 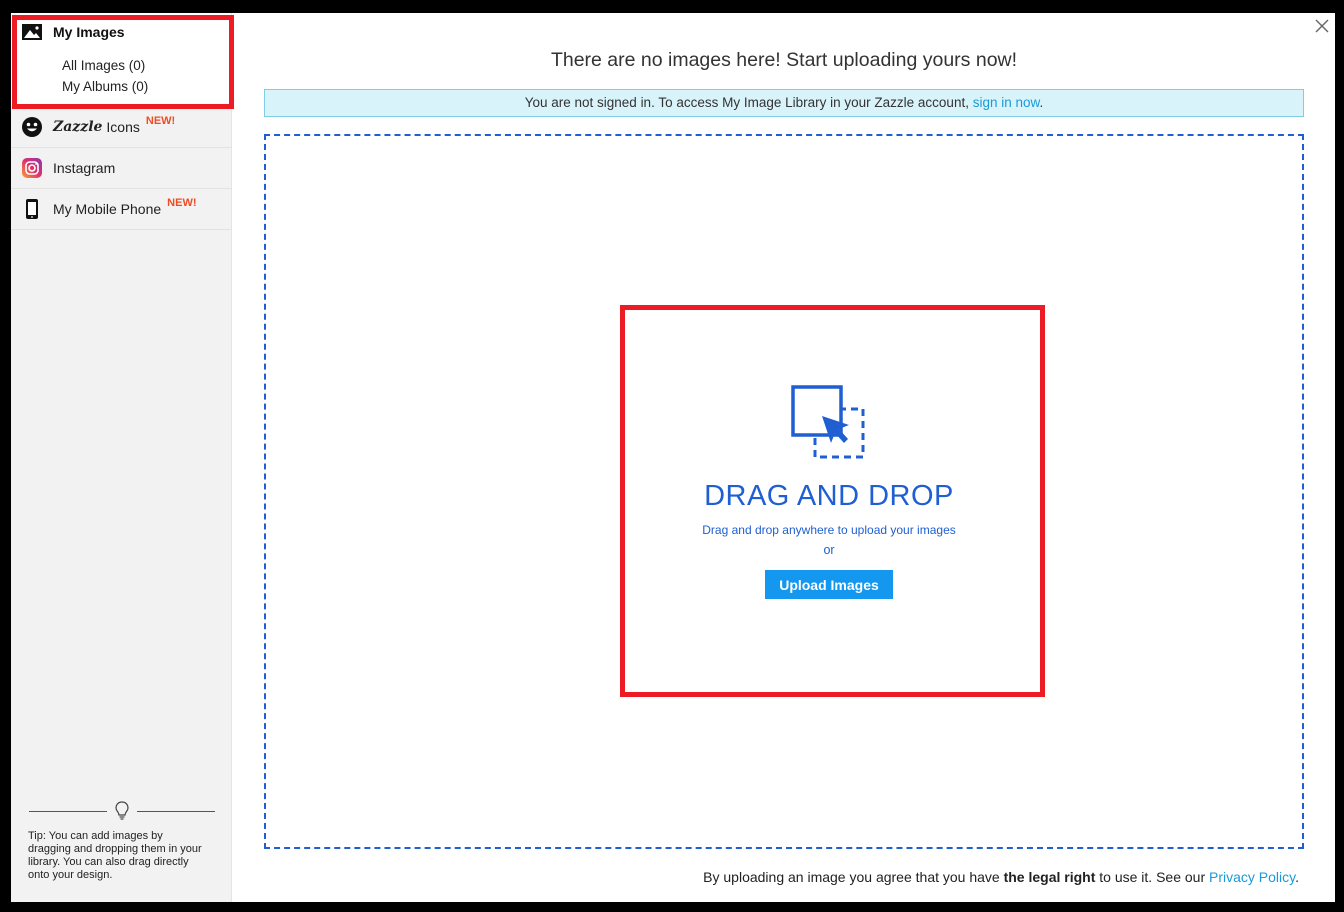 I want to click on lightbulb-icon, so click(x=122, y=811).